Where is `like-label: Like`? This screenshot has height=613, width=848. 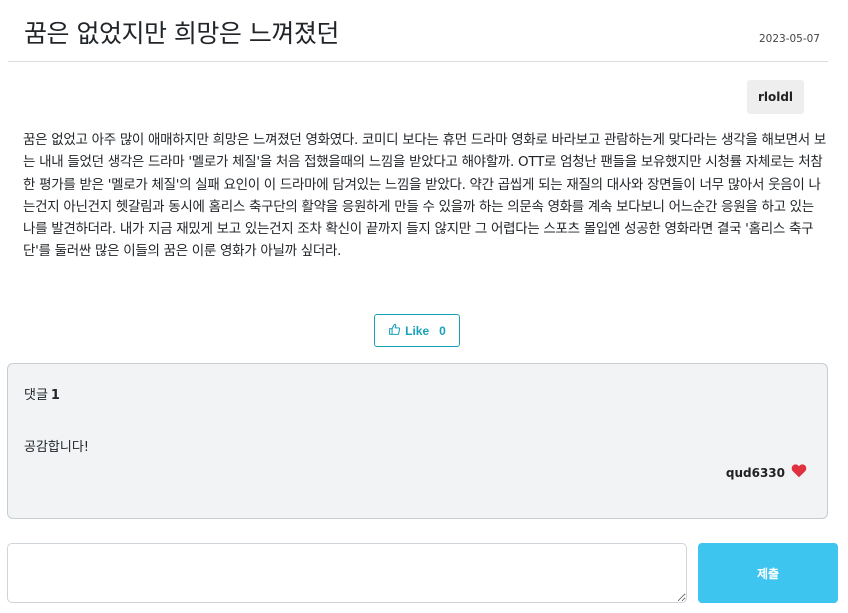 like-label: Like is located at coordinates (417, 330).